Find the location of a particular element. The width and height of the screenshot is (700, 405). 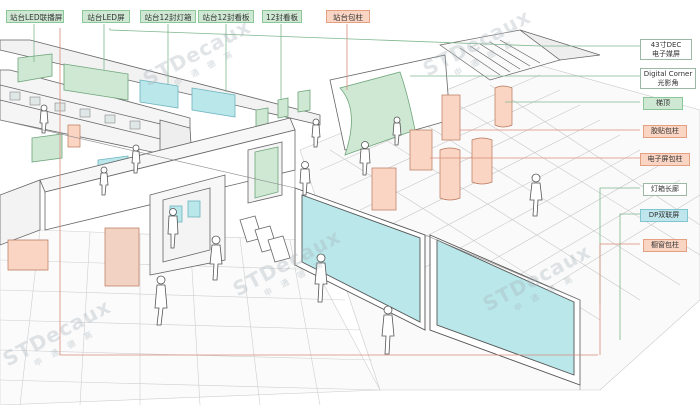

label-digital-corner-line1: Digital Corner is located at coordinates (668, 74).